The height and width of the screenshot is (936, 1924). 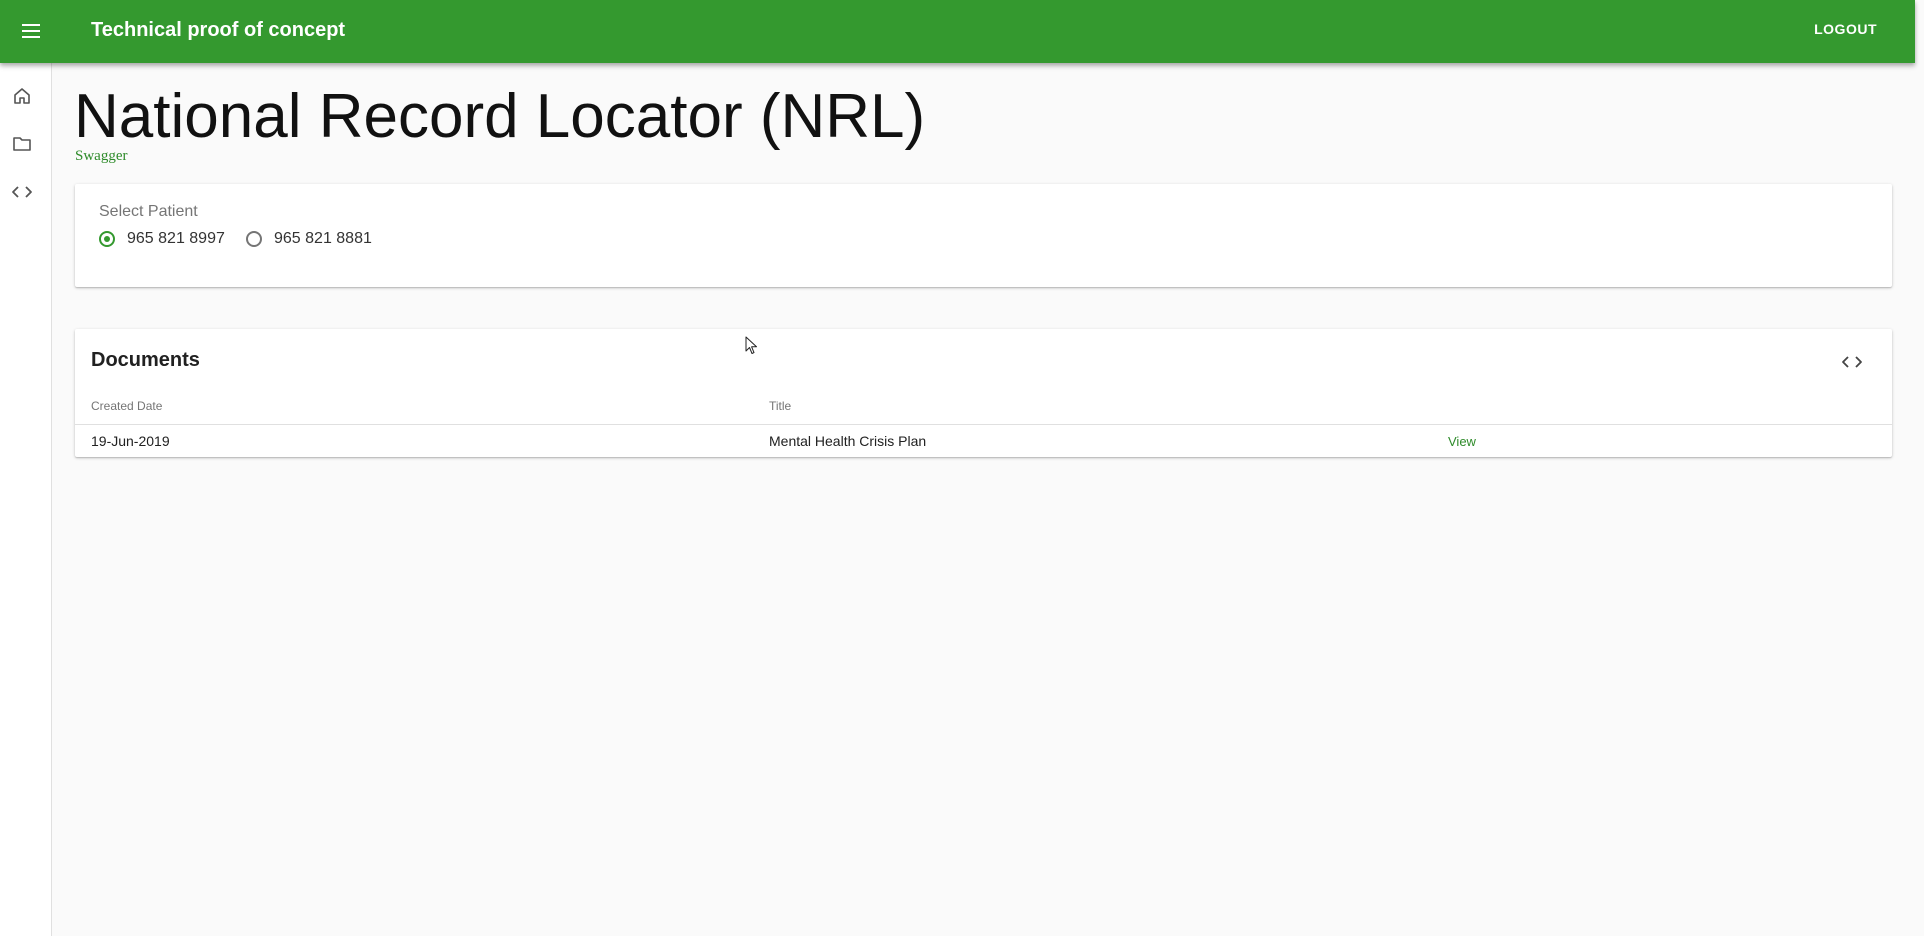 What do you see at coordinates (983, 235) in the screenshot?
I see `patient-select-card: Select Patient 965 821 8997 965 821 8881` at bounding box center [983, 235].